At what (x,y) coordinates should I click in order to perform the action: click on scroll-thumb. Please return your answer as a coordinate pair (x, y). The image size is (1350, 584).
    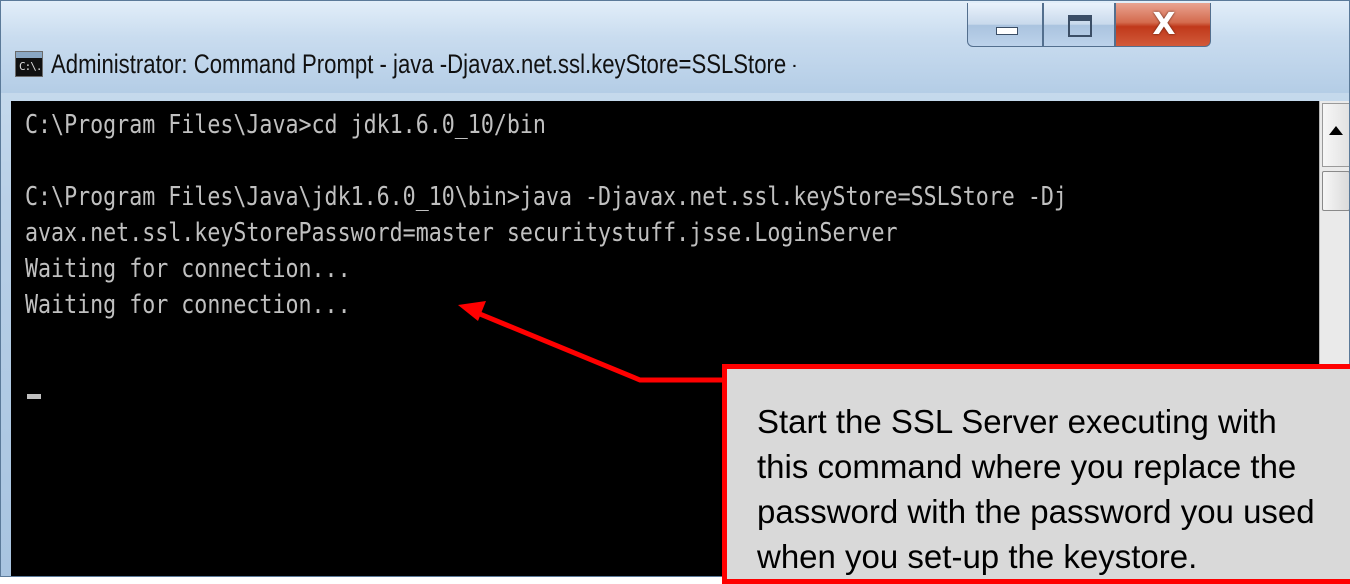
    Looking at the image, I should click on (1335, 191).